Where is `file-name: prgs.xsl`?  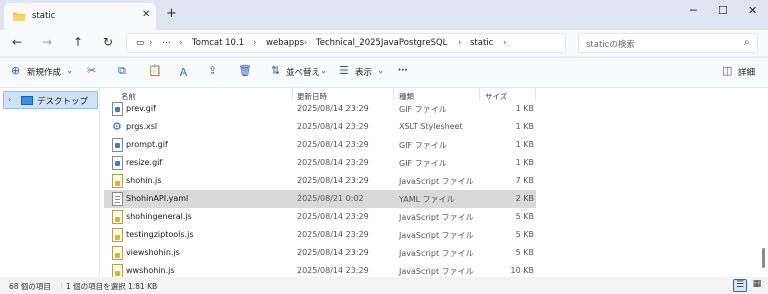
file-name: prgs.xsl is located at coordinates (142, 126).